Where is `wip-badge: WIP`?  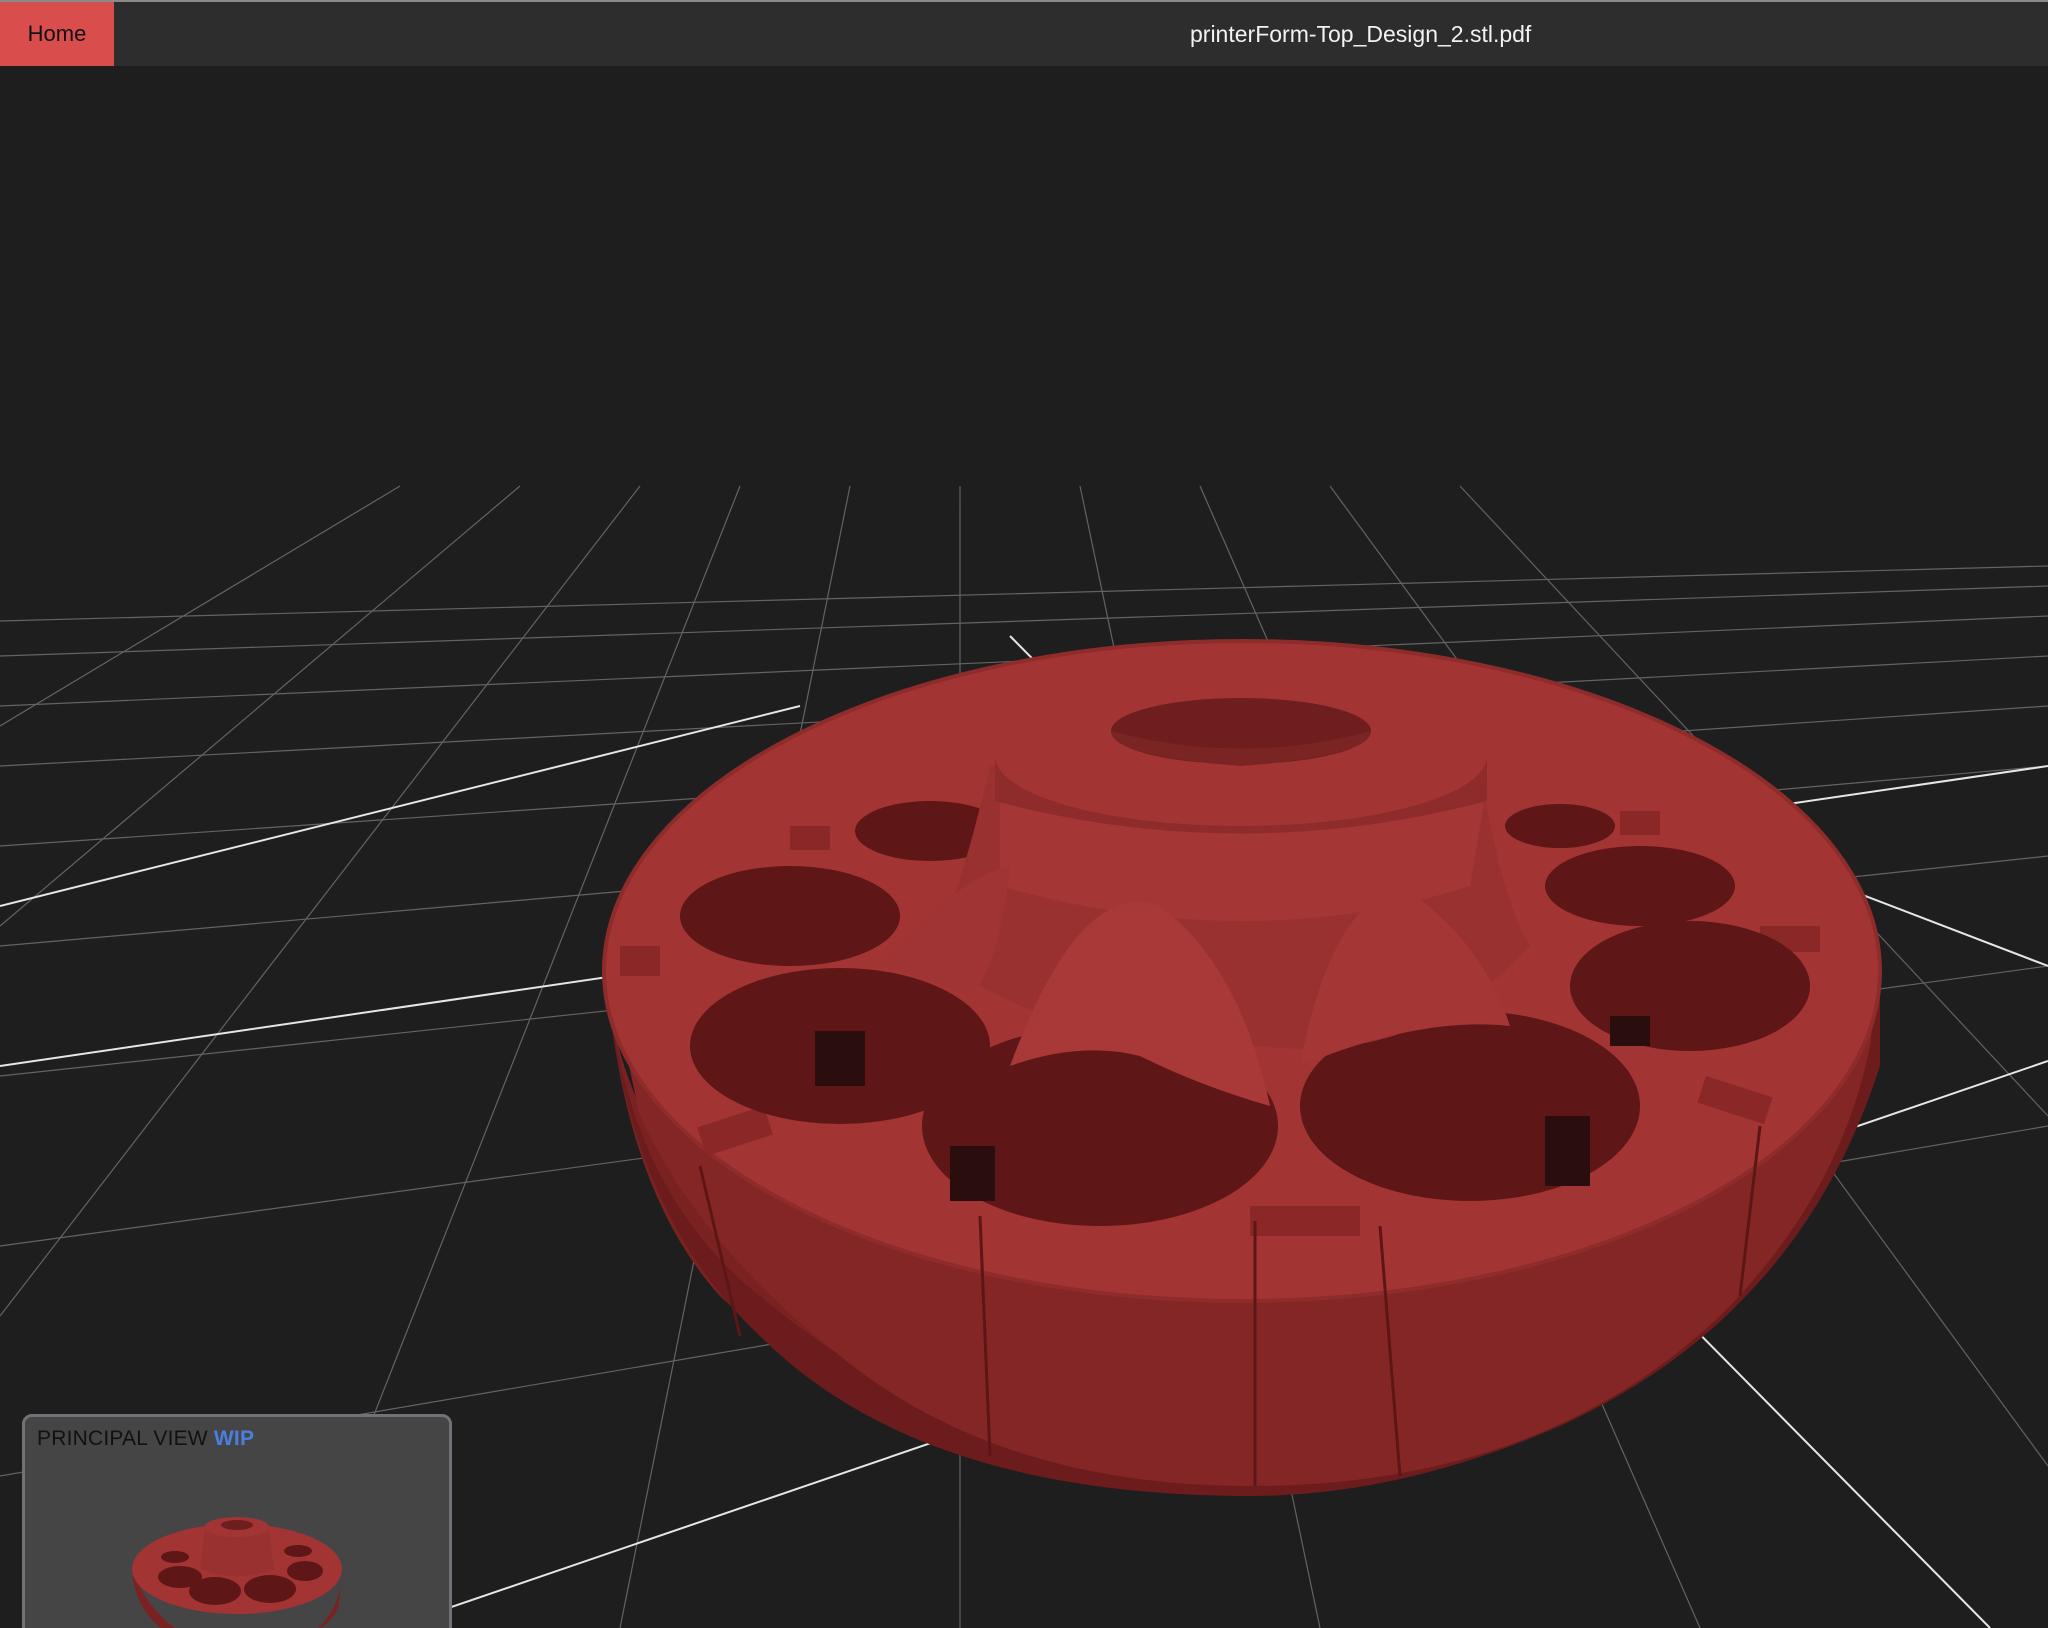
wip-badge: WIP is located at coordinates (234, 1438).